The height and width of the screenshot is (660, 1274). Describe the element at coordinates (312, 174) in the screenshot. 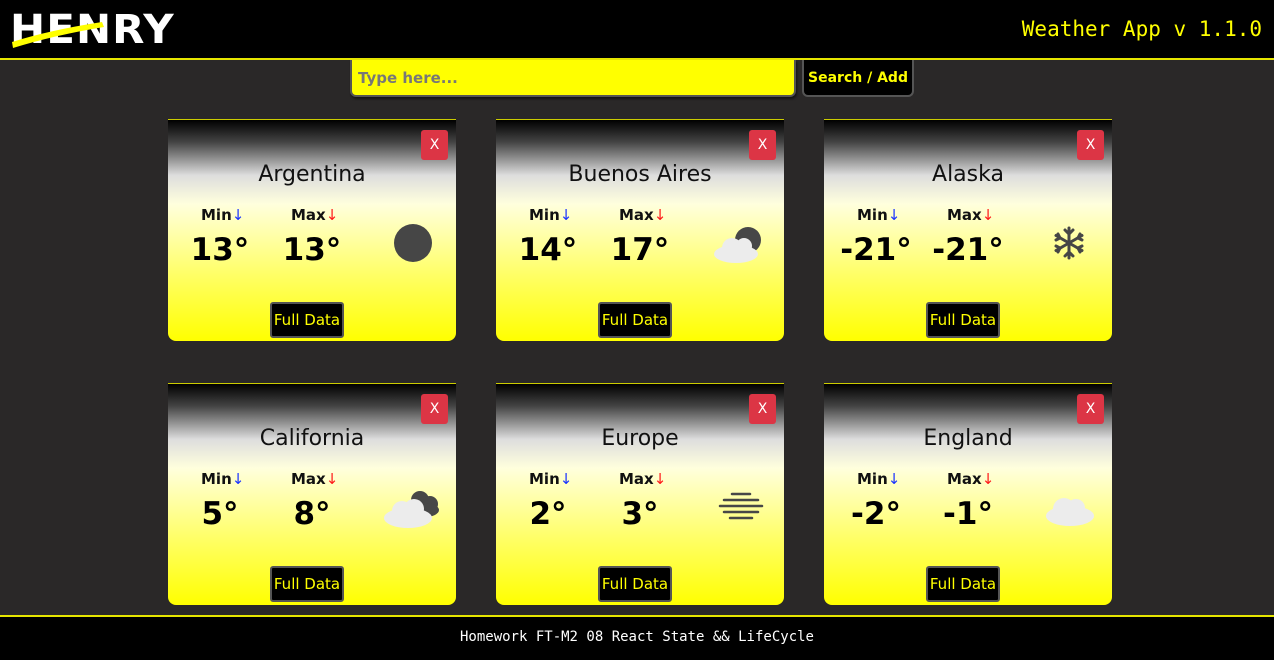

I see `city-name: Argentina` at that location.